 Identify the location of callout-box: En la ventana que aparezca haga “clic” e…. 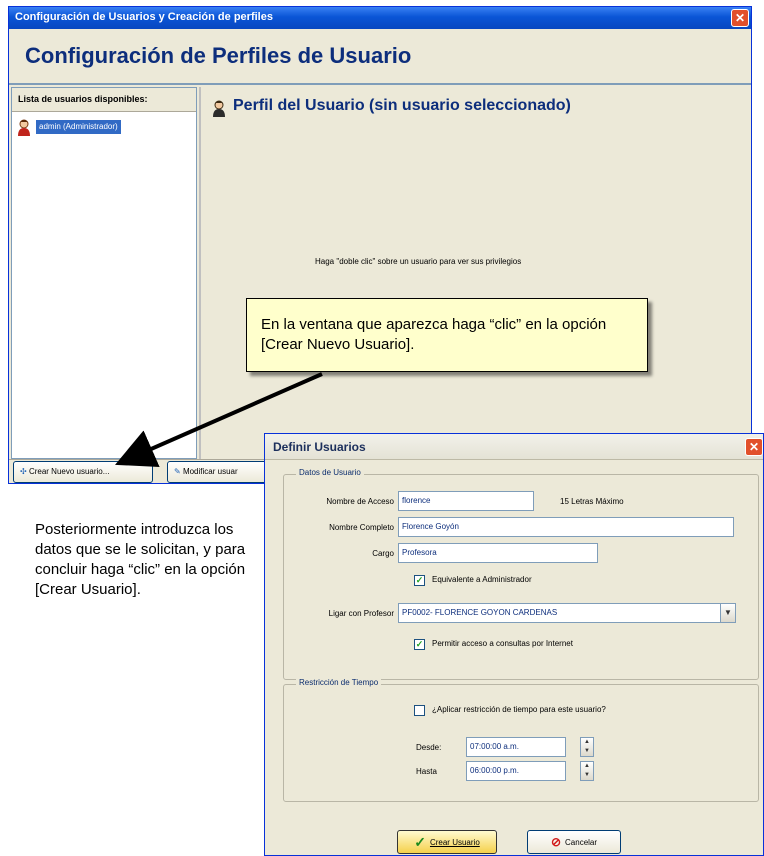
(447, 335).